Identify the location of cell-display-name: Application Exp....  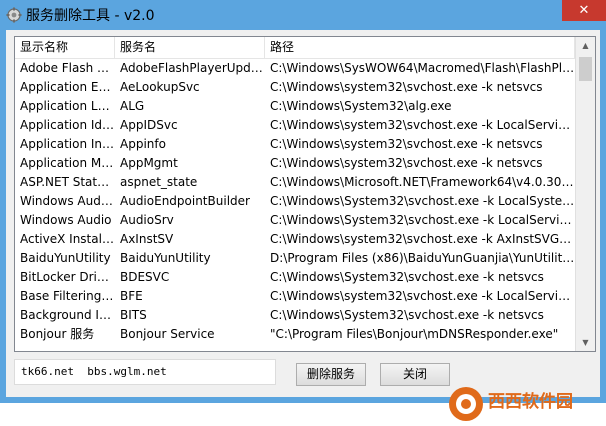
(67, 87).